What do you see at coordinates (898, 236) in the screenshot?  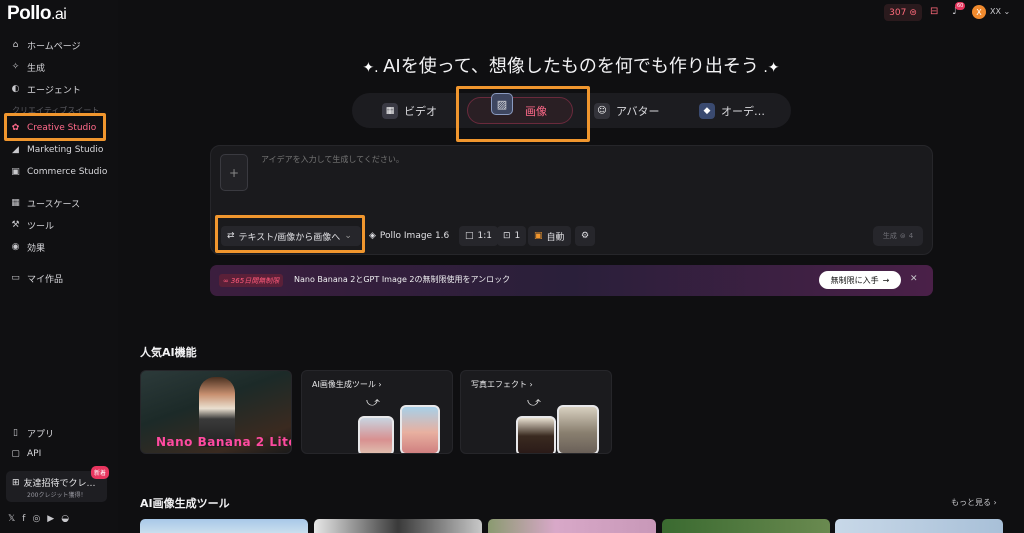 I see `generate-button: 生成 ⊜ 4` at bounding box center [898, 236].